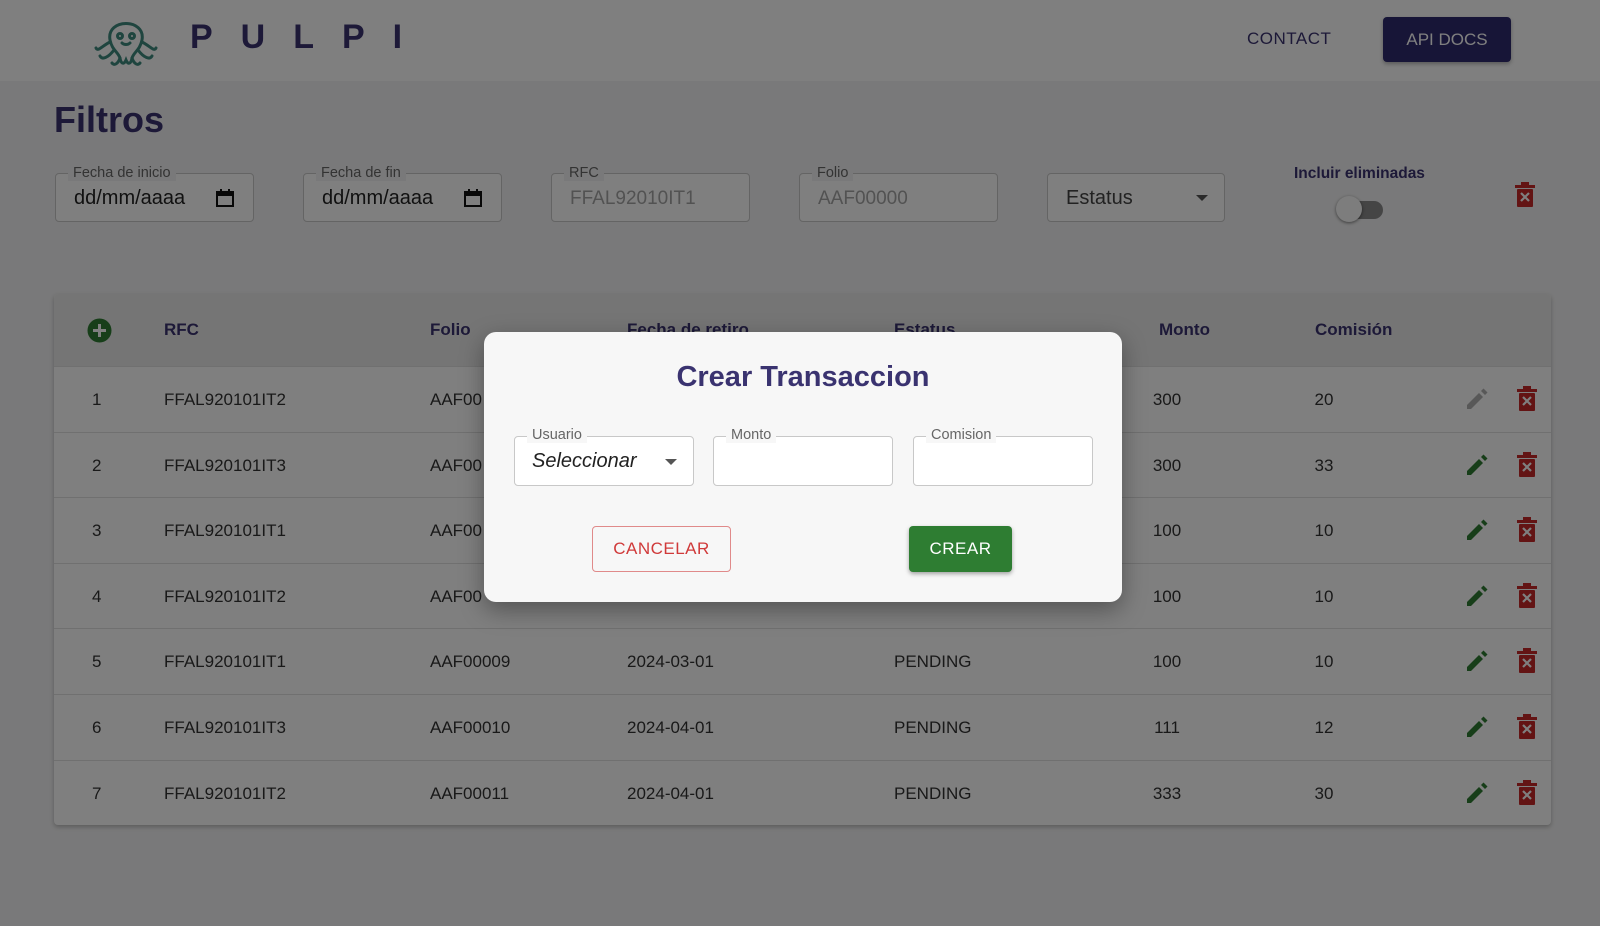 Image resolution: width=1600 pixels, height=926 pixels. Describe the element at coordinates (661, 549) in the screenshot. I see `cancel-button: CANCELAR` at that location.